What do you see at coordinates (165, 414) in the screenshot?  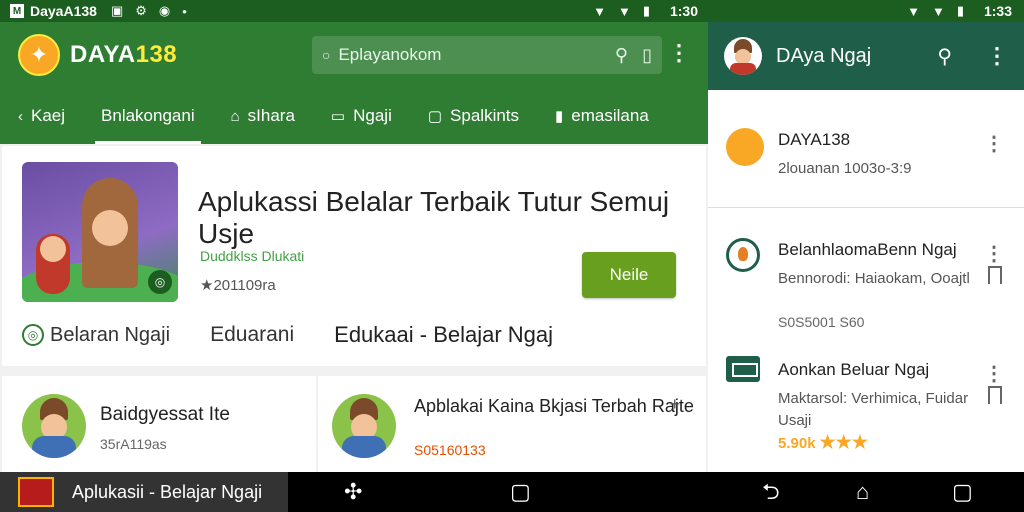 I see `app-card-title: Baidgyessat Ite` at bounding box center [165, 414].